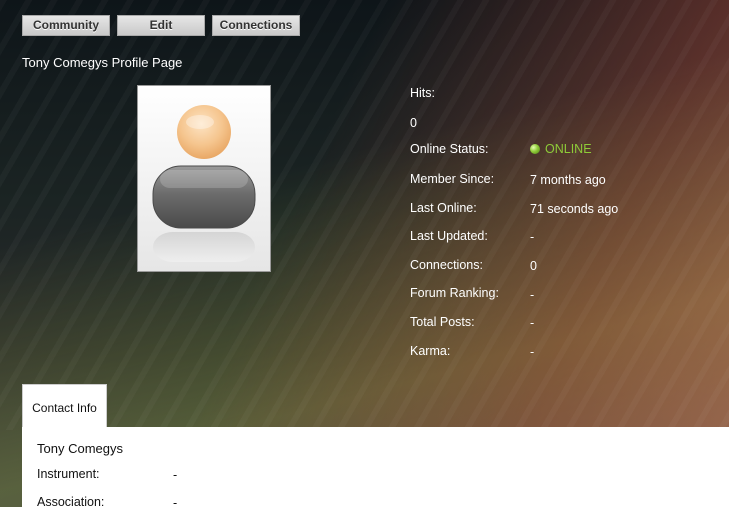 The width and height of the screenshot is (729, 507). Describe the element at coordinates (532, 352) in the screenshot. I see `karma-value: -` at that location.